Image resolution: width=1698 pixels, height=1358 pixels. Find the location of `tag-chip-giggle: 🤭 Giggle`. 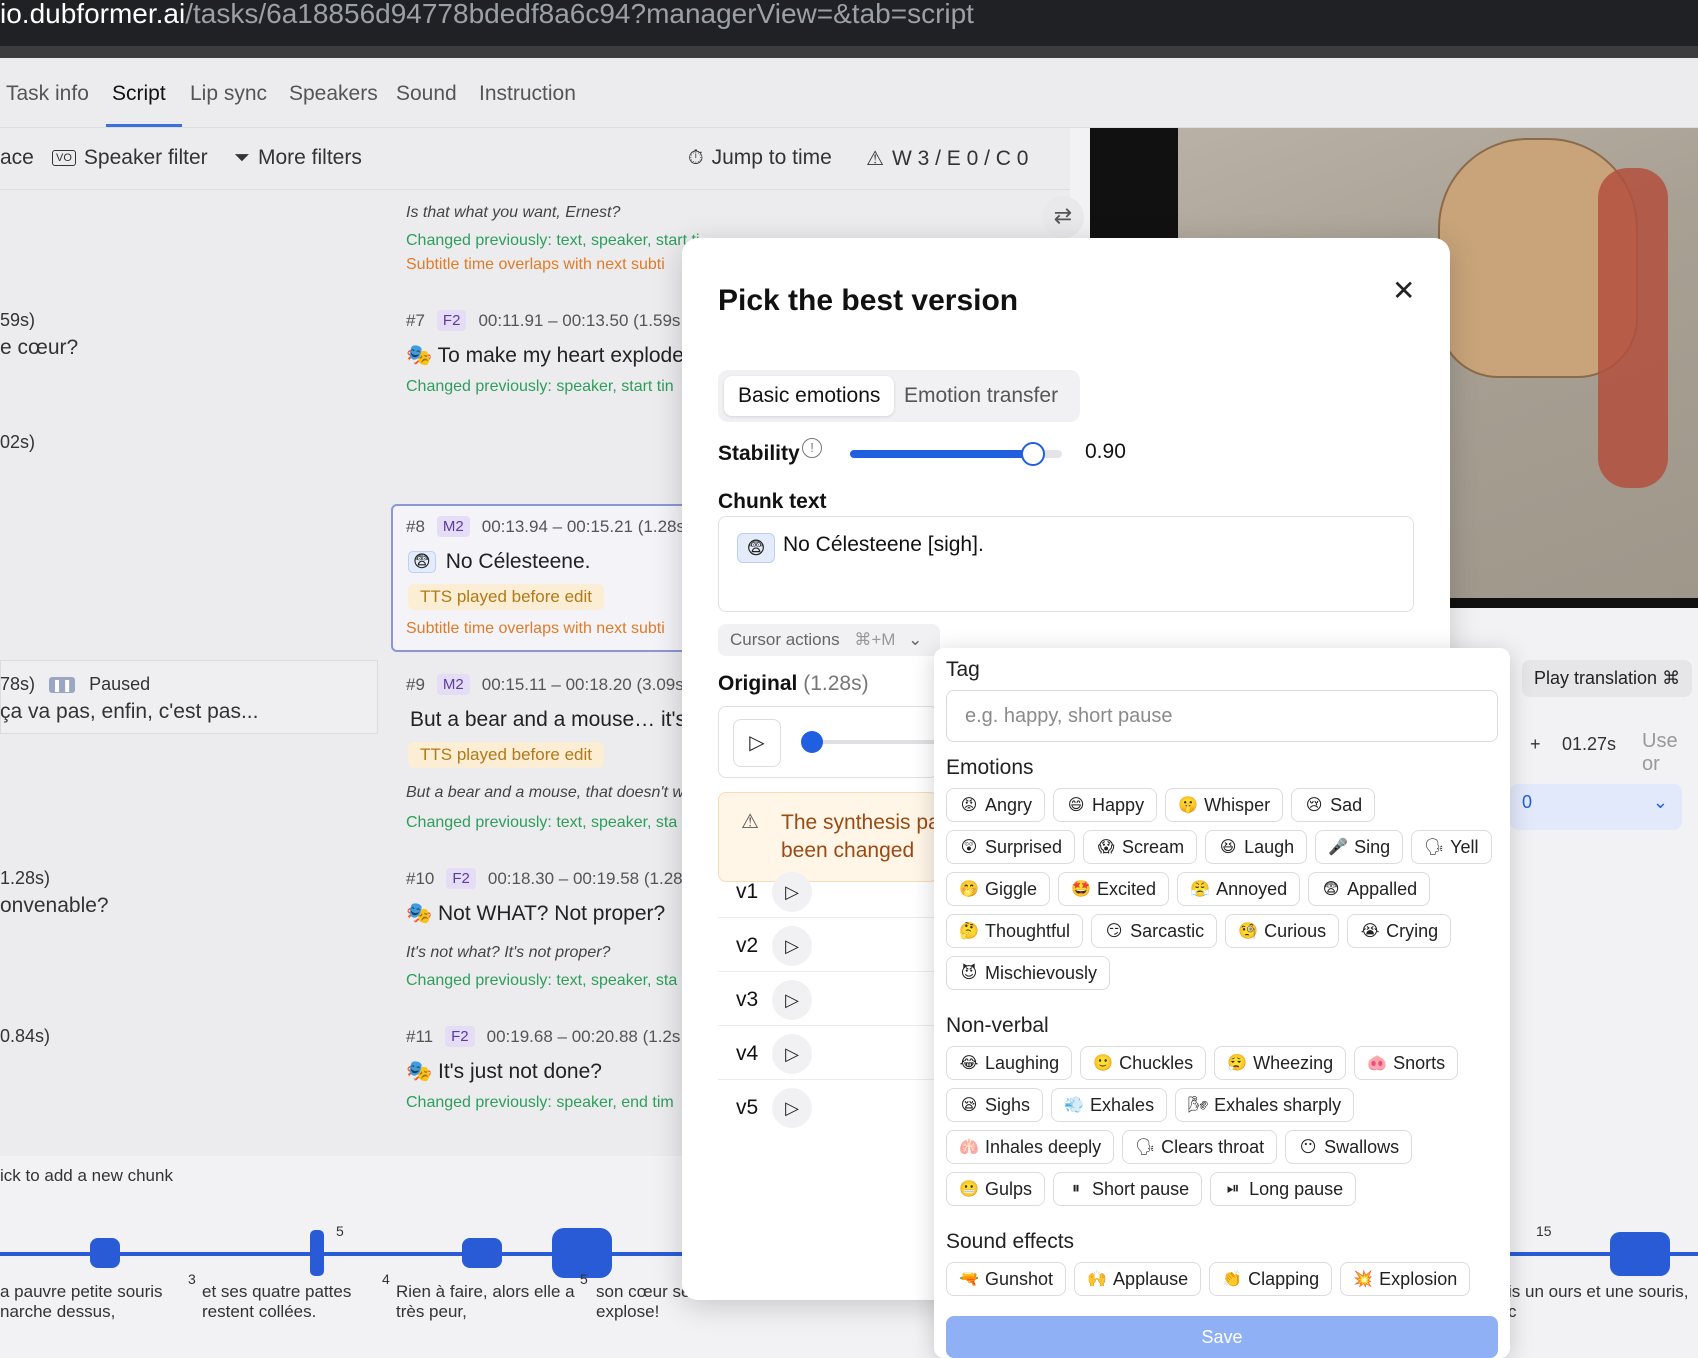

tag-chip-giggle: 🤭 Giggle is located at coordinates (998, 889).